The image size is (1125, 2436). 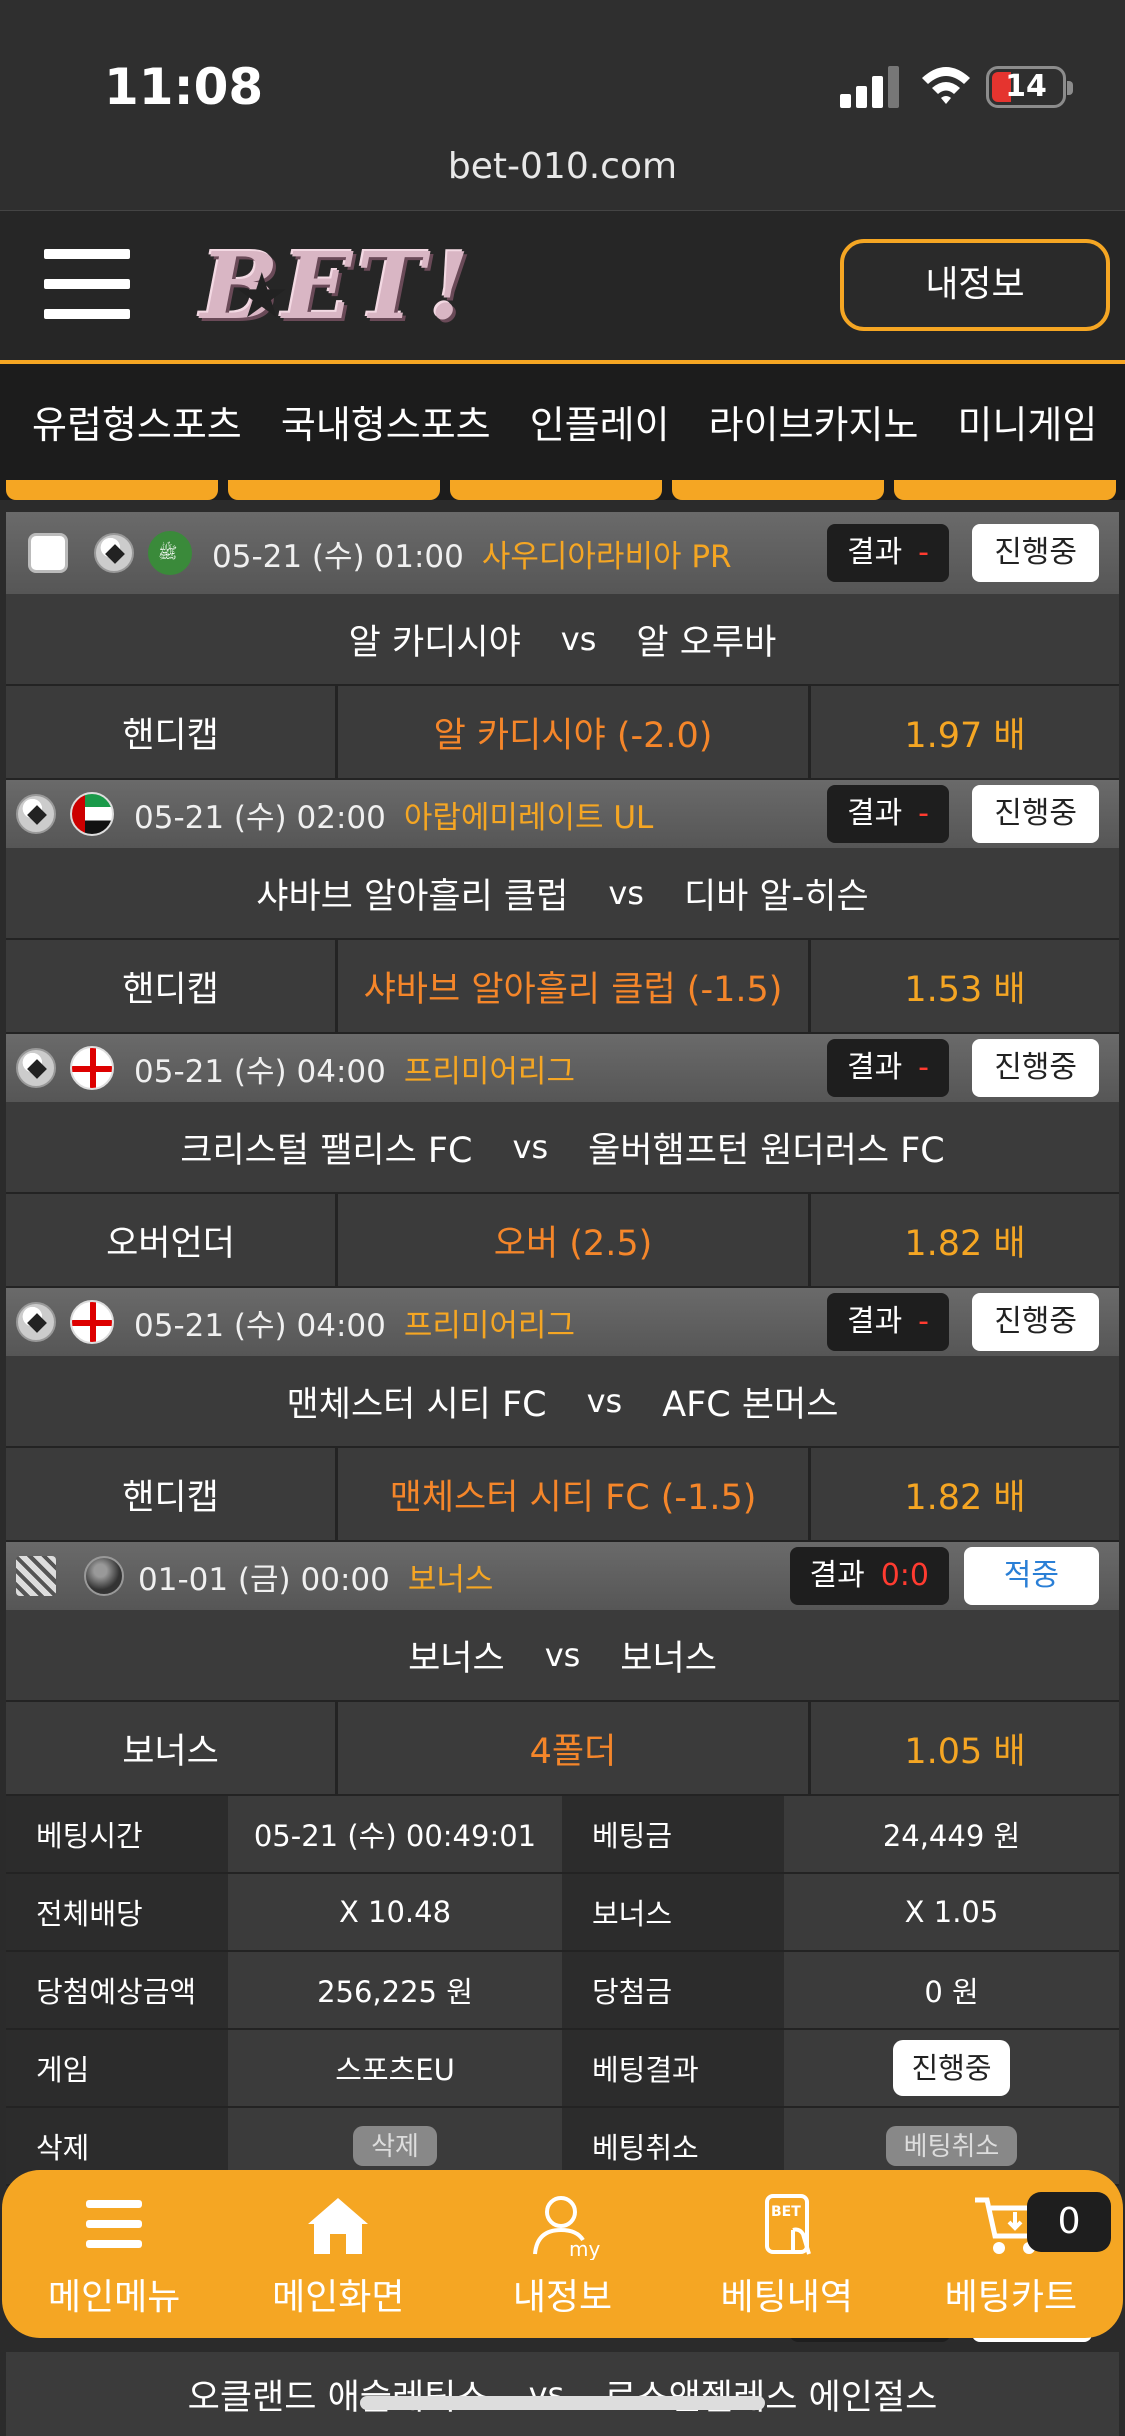 I want to click on england-flag-icon, so click(x=92, y=1322).